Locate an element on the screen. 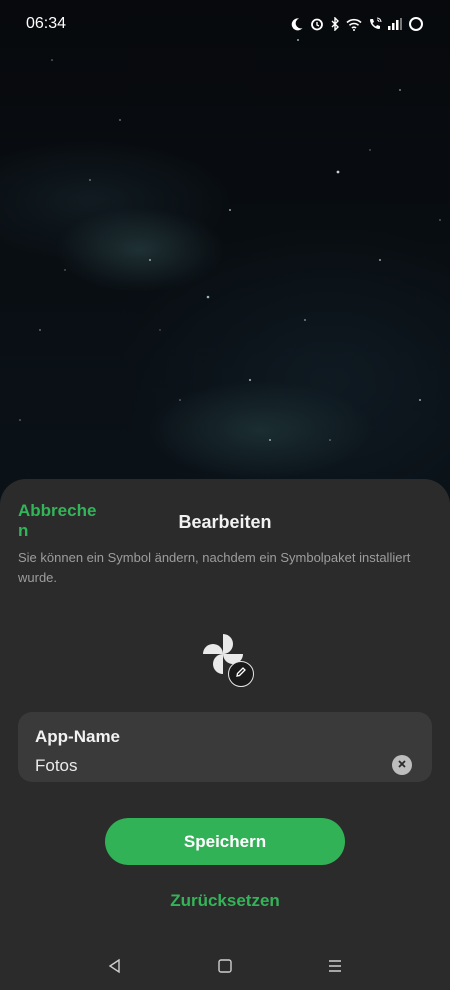 This screenshot has height=990, width=450. close-icon is located at coordinates (402, 765).